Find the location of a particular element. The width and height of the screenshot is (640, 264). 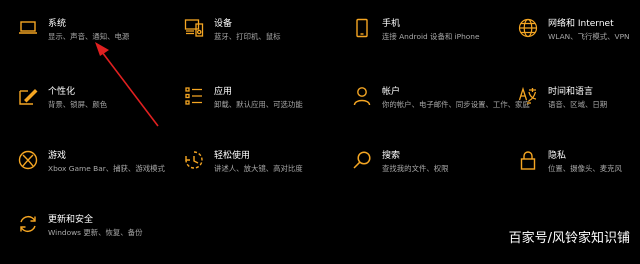

setting-description: 语音、区域、日期 is located at coordinates (578, 104).